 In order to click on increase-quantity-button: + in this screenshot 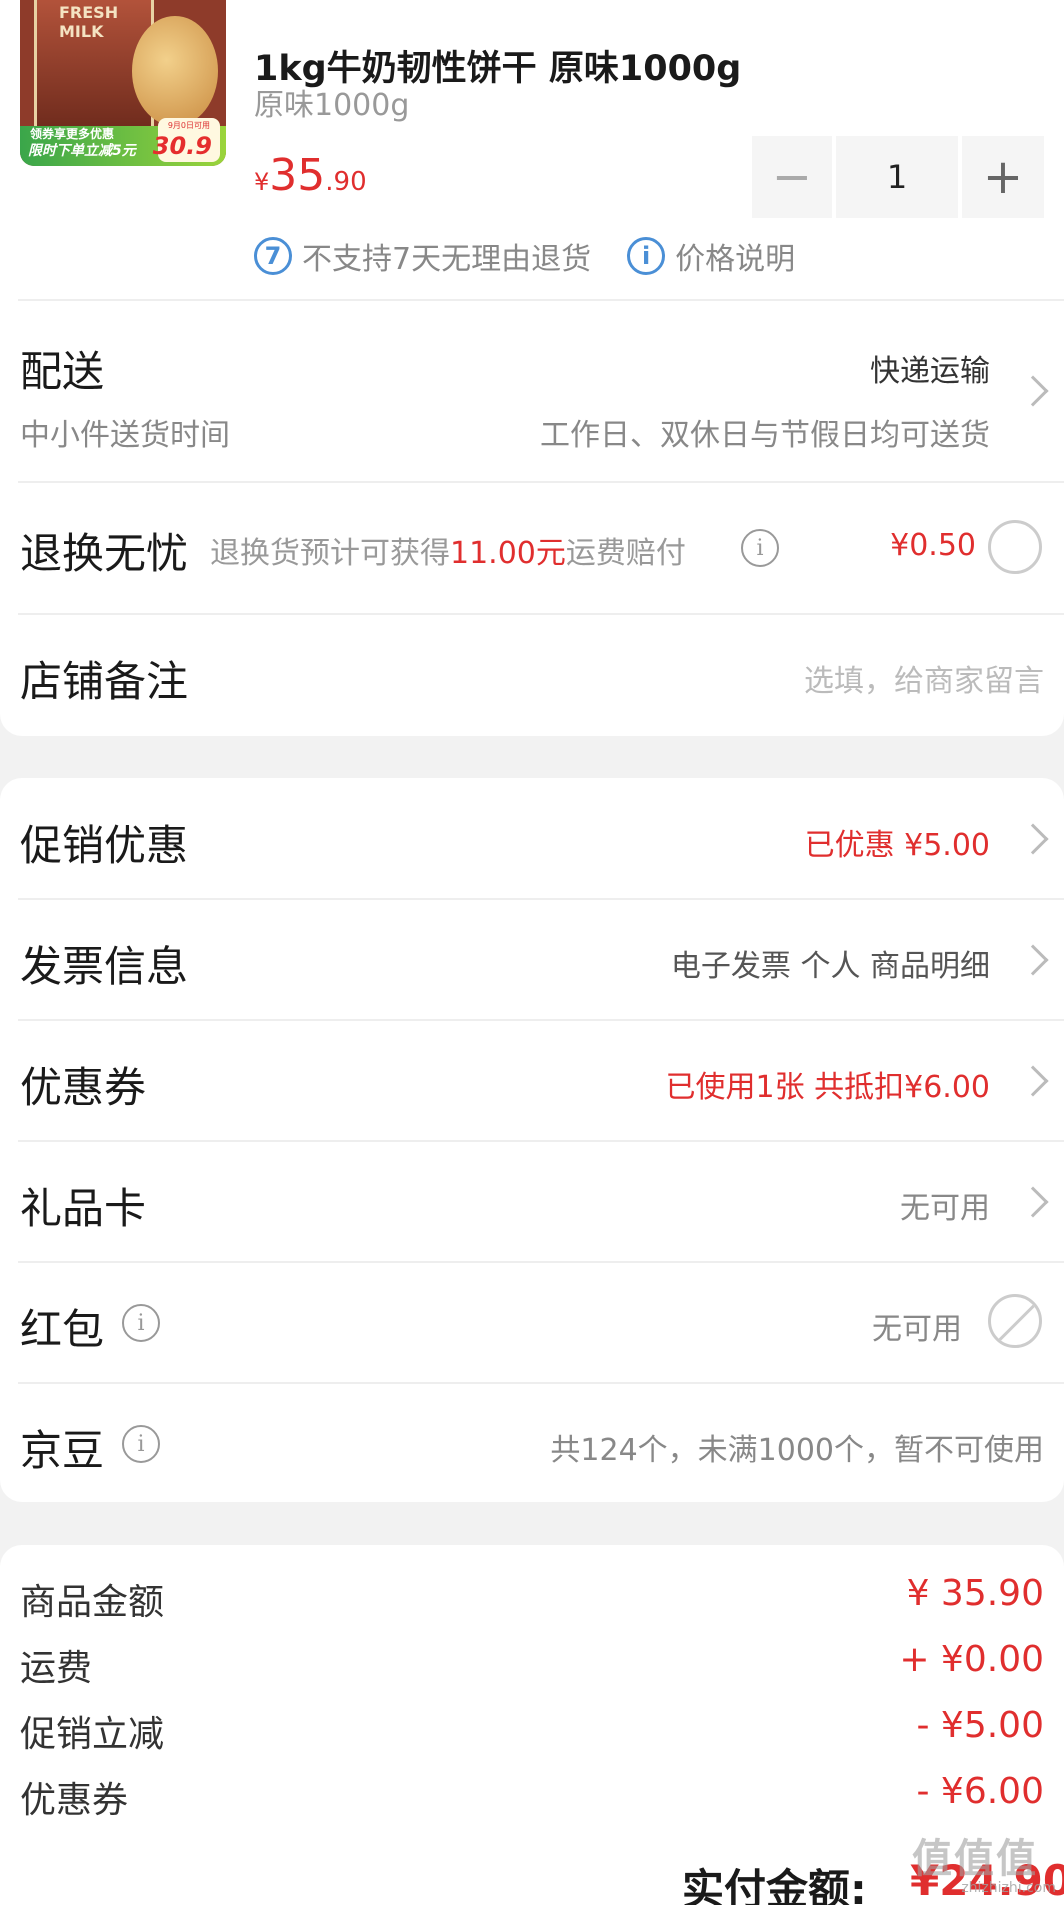, I will do `click(1003, 177)`.